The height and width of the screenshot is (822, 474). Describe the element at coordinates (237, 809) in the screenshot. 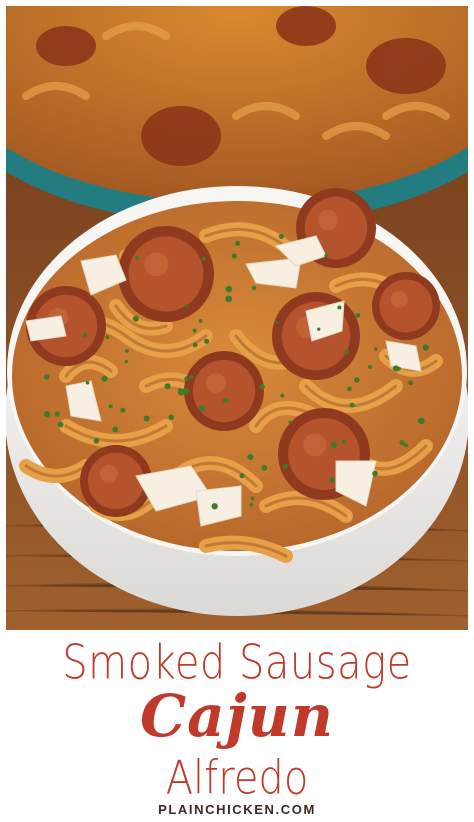

I see `site-watermark: PLAINCHICKEN.COM` at that location.